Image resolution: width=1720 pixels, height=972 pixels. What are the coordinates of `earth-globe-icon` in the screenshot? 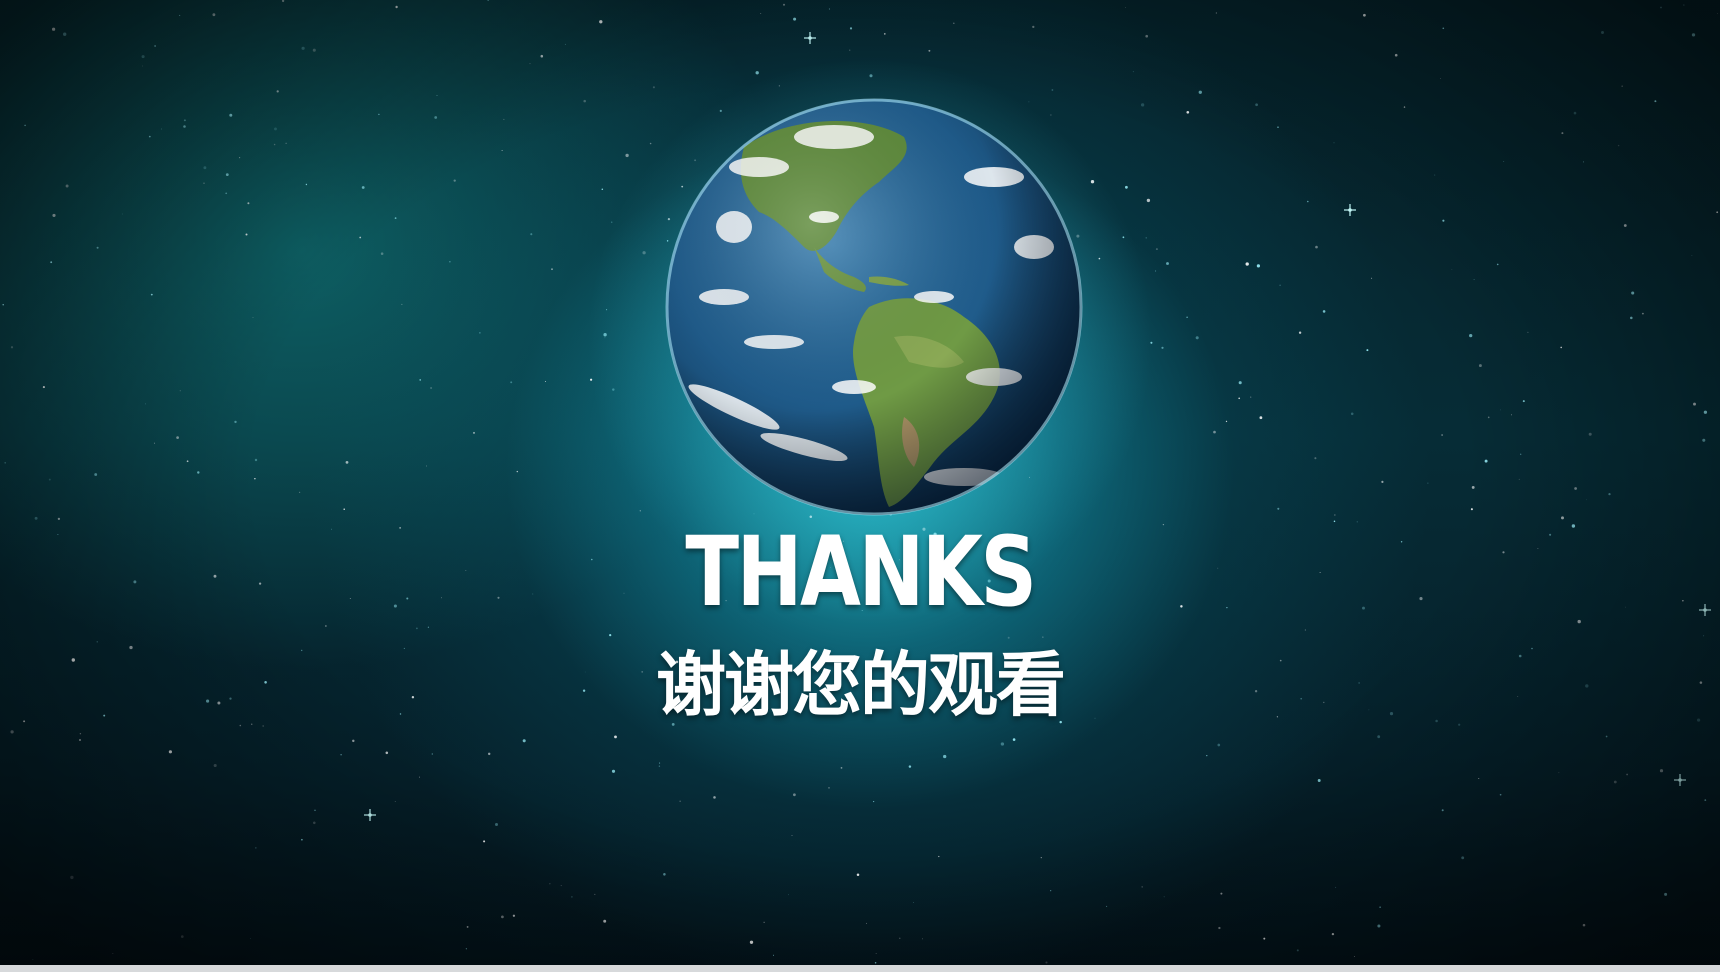 It's located at (874, 307).